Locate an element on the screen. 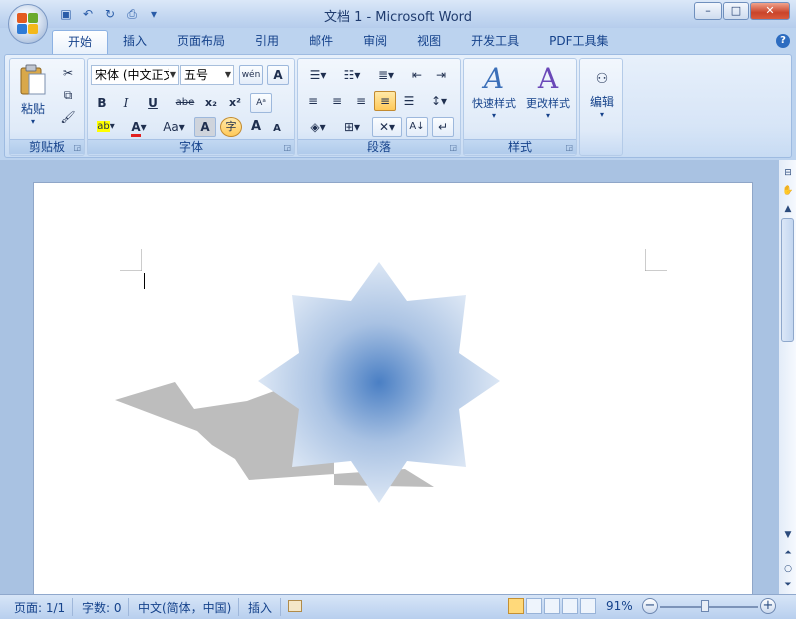  superscript-button: x² is located at coordinates (235, 103).